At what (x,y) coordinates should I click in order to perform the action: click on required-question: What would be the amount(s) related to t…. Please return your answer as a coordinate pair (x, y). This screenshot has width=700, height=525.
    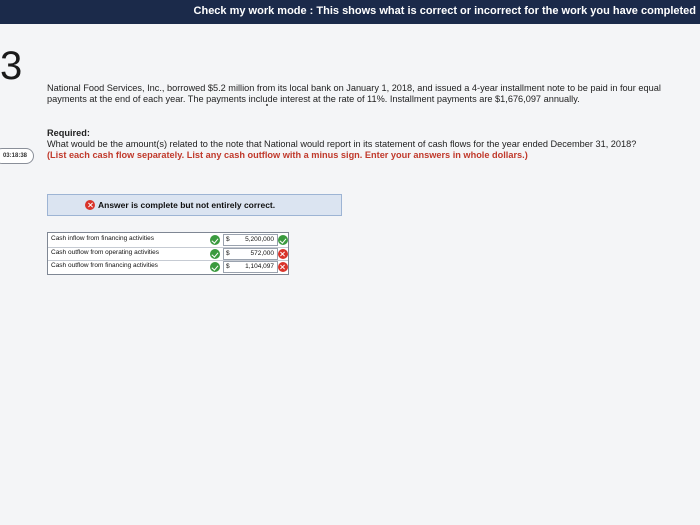
    Looking at the image, I should click on (347, 150).